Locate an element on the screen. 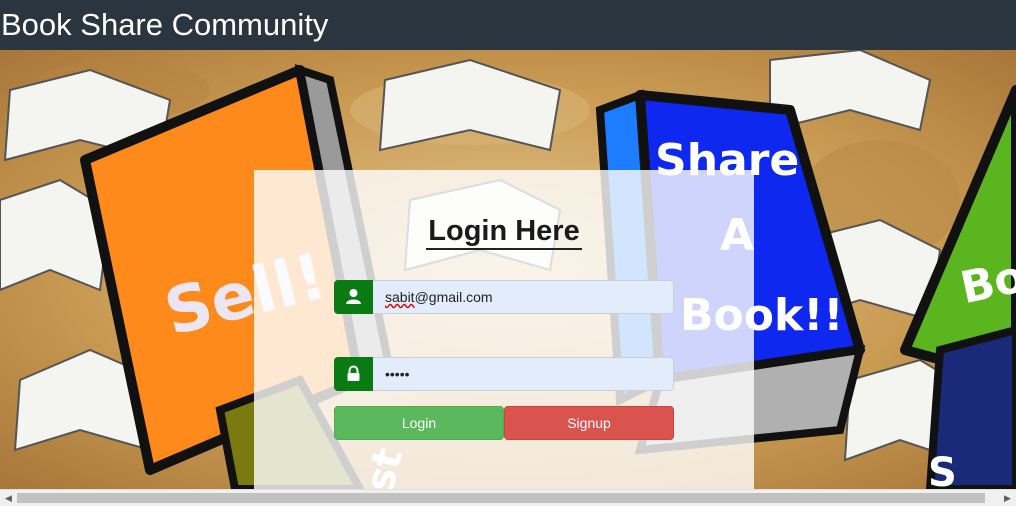 Image resolution: width=1016 pixels, height=506 pixels. lock-icon-addon is located at coordinates (353, 374).